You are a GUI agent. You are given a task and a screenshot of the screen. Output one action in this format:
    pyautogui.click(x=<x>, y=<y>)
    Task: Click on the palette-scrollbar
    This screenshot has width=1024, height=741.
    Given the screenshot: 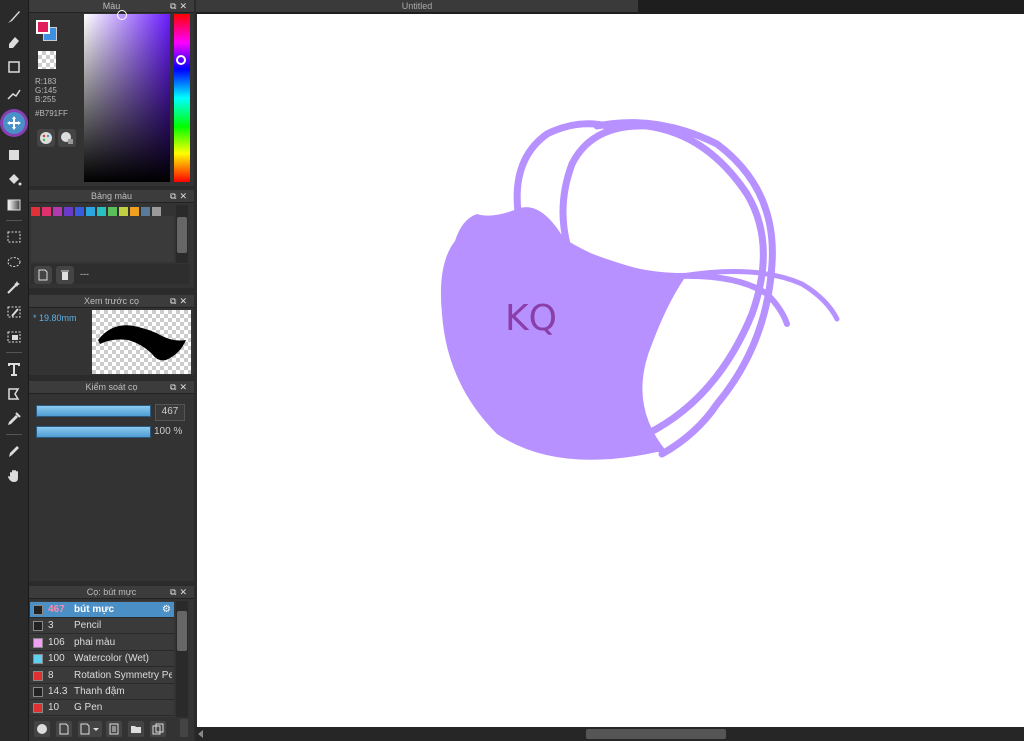 What is the action you would take?
    pyautogui.click(x=182, y=234)
    